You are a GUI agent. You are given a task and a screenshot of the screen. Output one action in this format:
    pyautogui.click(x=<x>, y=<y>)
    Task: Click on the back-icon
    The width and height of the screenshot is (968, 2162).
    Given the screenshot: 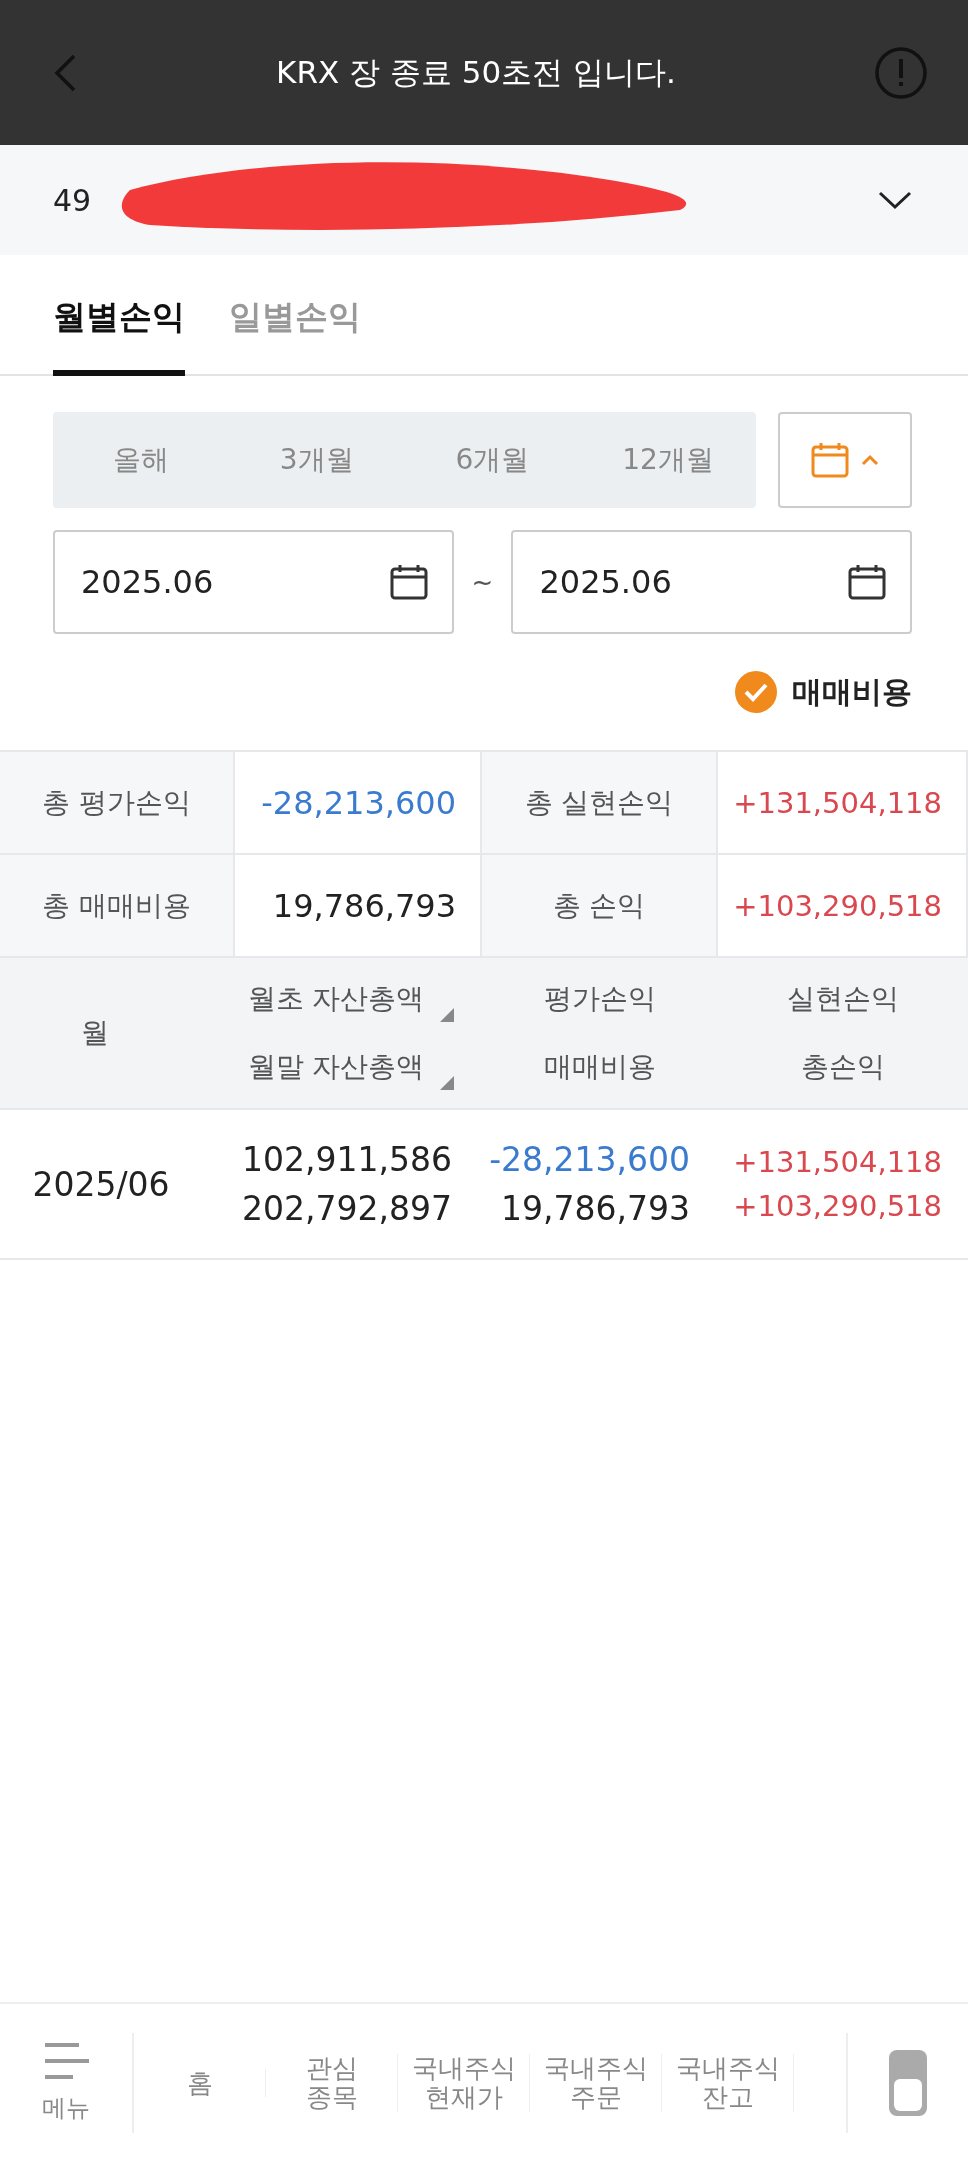 What is the action you would take?
    pyautogui.click(x=65, y=72)
    